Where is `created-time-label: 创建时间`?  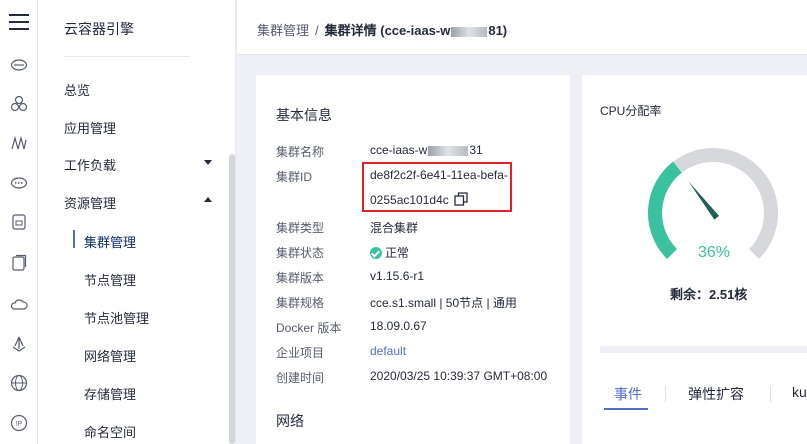 created-time-label: 创建时间 is located at coordinates (300, 378).